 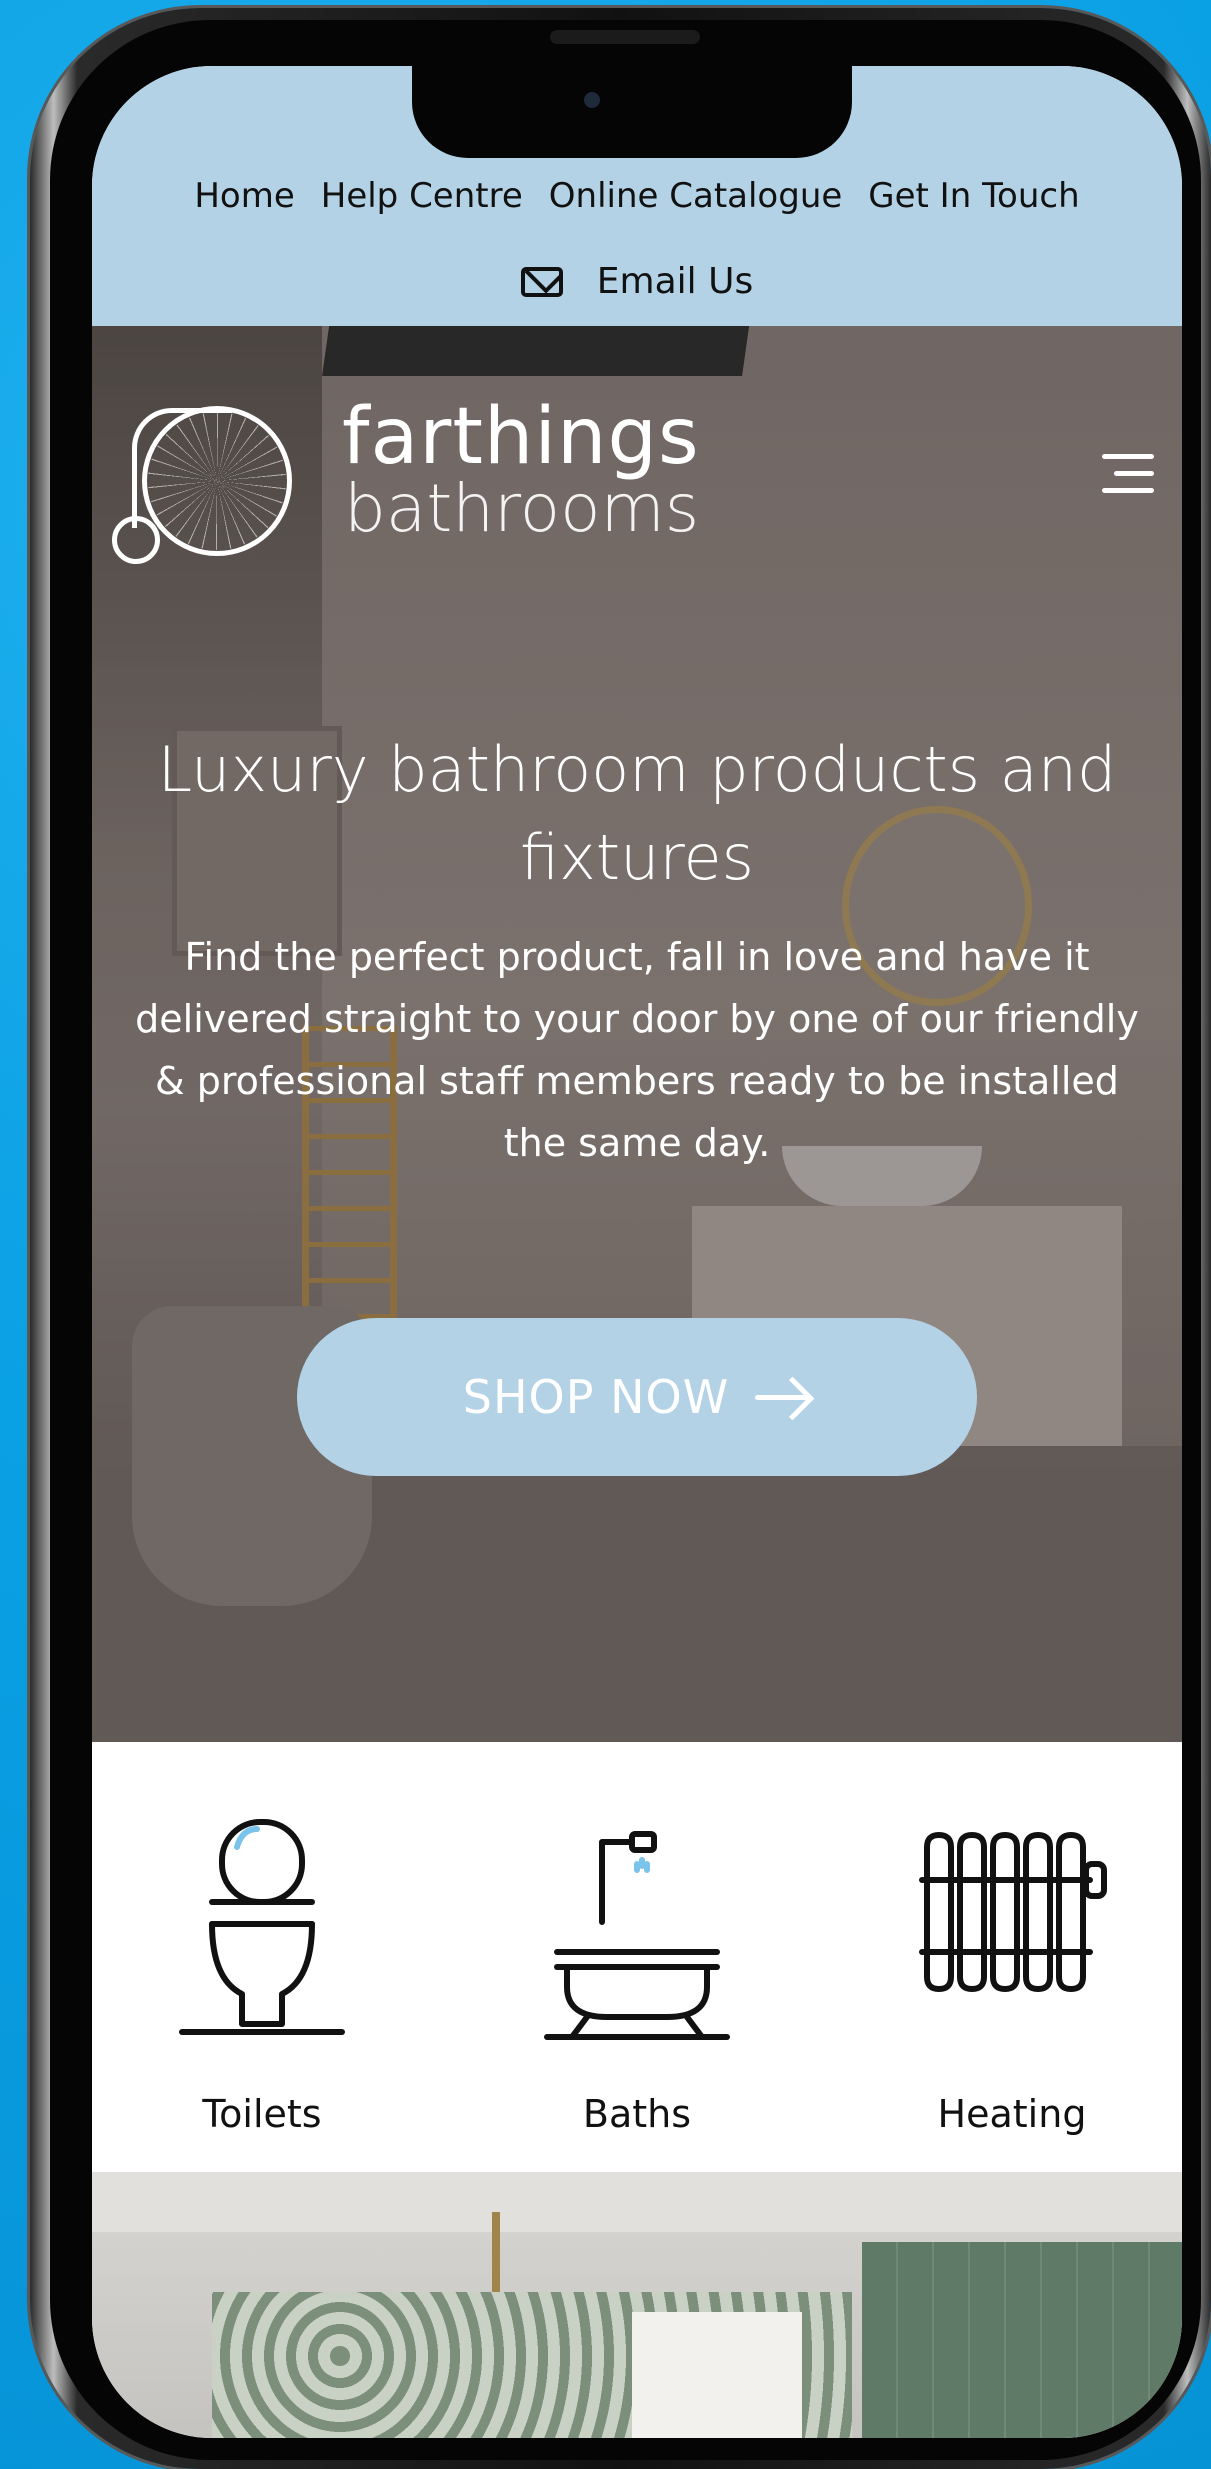 I want to click on email-us-link: Email Us, so click(x=637, y=281).